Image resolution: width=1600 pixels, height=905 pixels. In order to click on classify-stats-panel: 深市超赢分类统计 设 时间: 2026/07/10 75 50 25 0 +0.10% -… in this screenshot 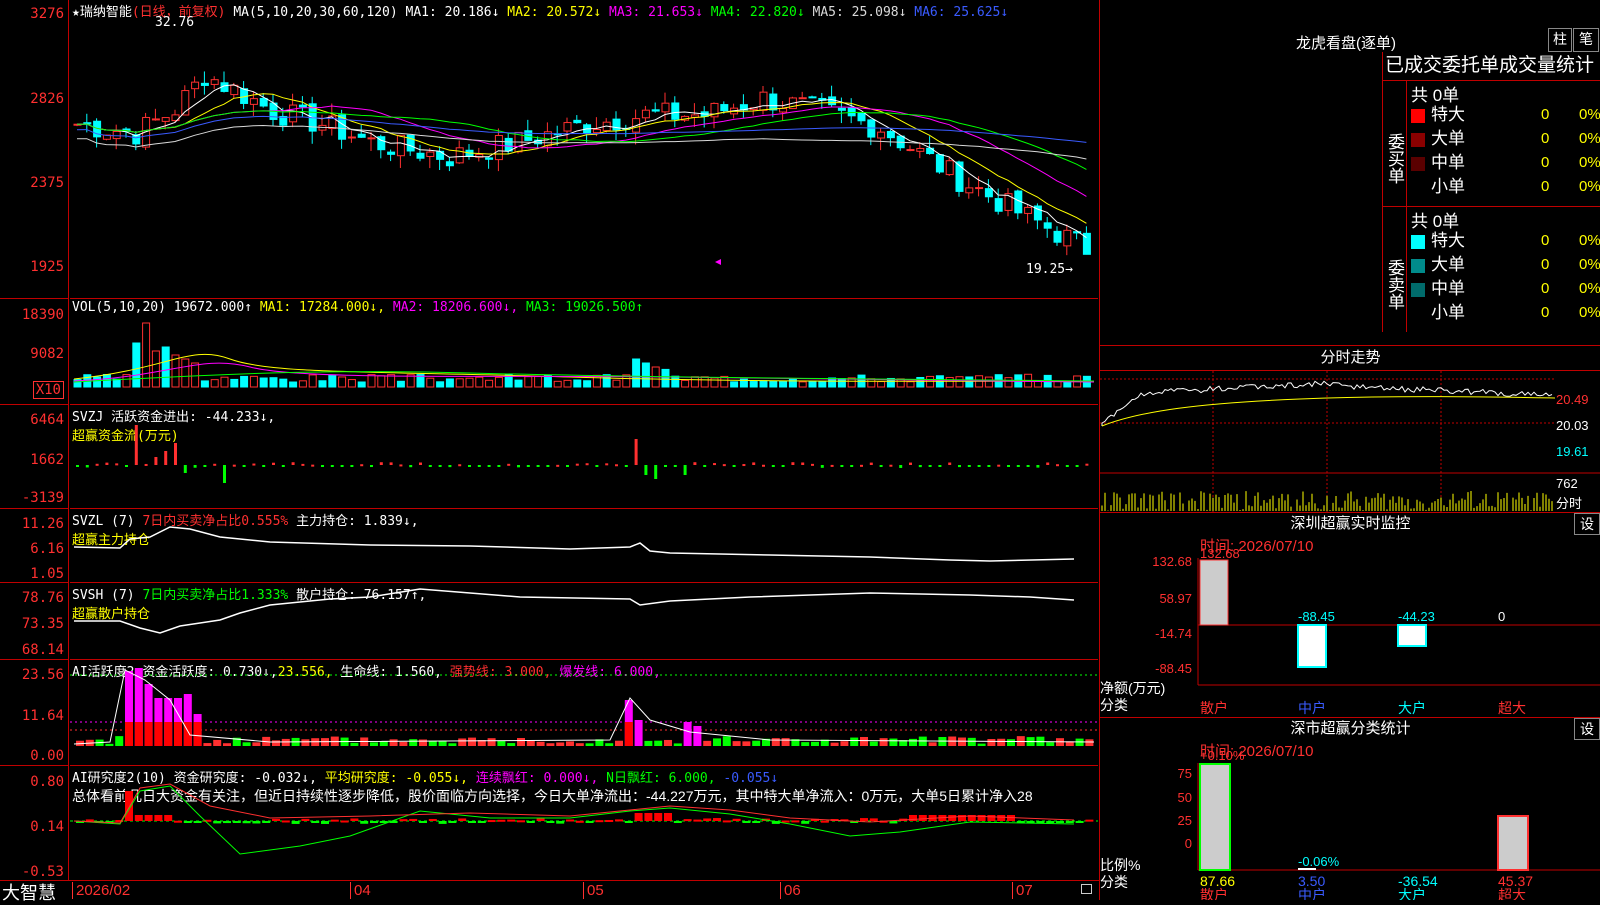, I will do `click(1350, 809)`.